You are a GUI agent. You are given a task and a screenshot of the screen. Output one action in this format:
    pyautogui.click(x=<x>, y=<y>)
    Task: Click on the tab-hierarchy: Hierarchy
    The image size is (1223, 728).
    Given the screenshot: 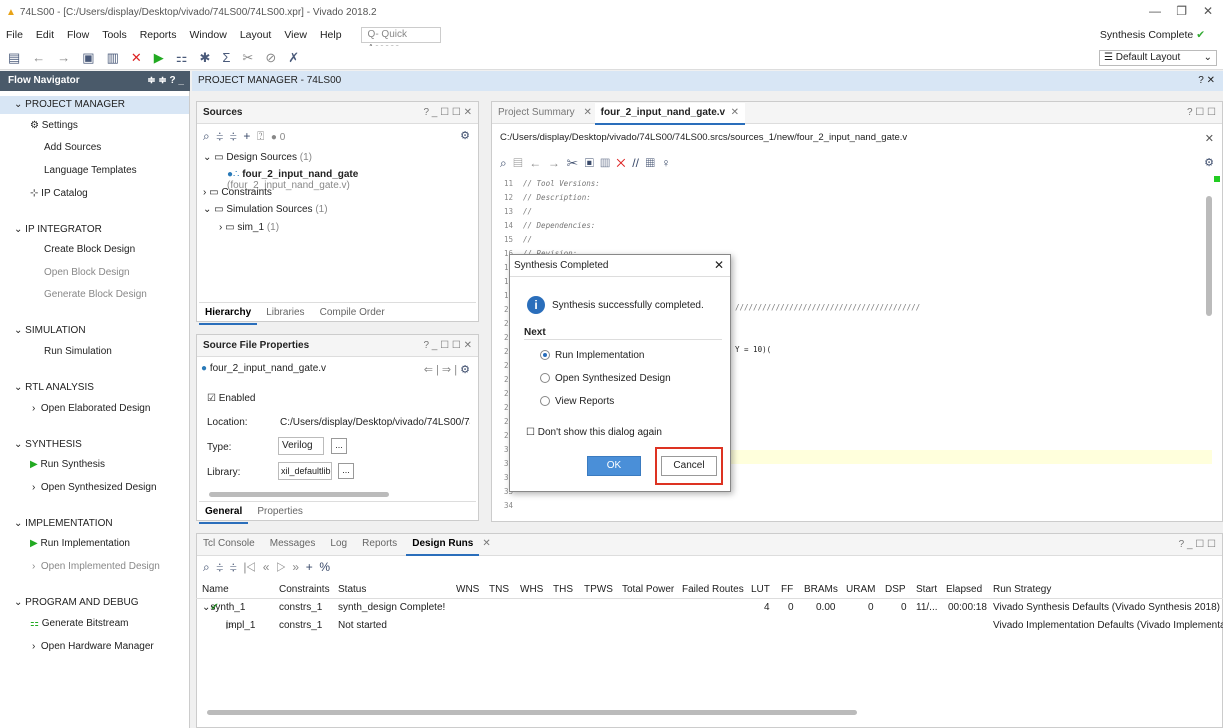 What is the action you would take?
    pyautogui.click(x=228, y=314)
    